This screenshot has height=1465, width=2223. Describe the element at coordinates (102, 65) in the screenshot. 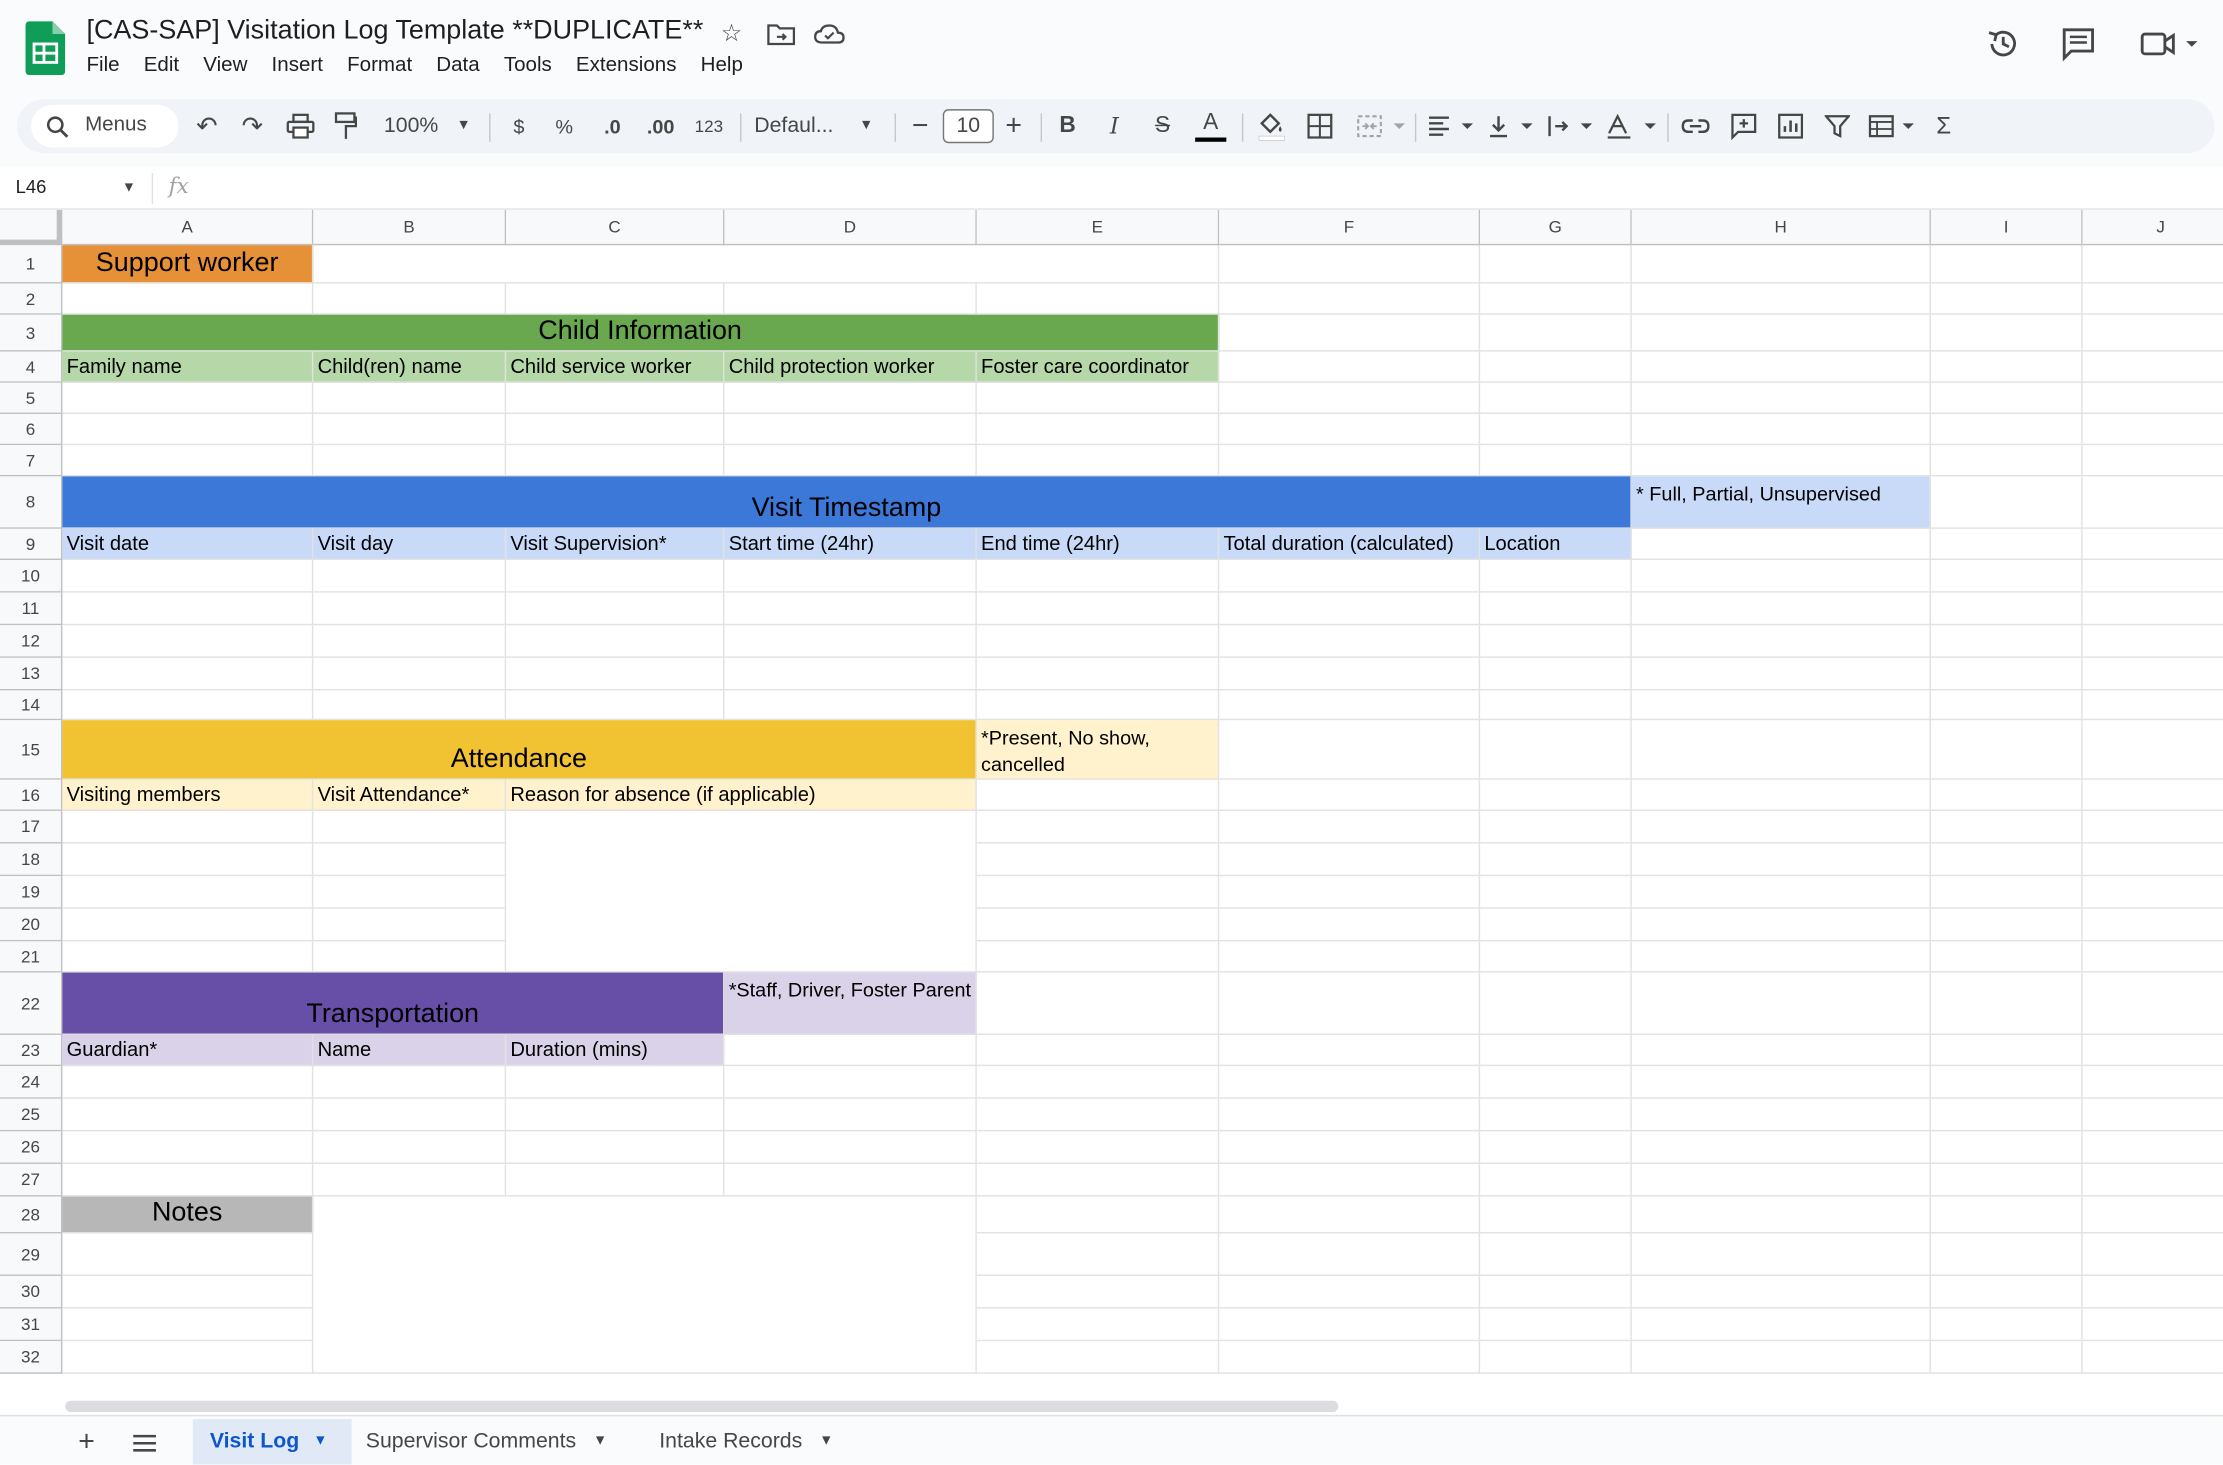

I see `menu-file: File` at that location.